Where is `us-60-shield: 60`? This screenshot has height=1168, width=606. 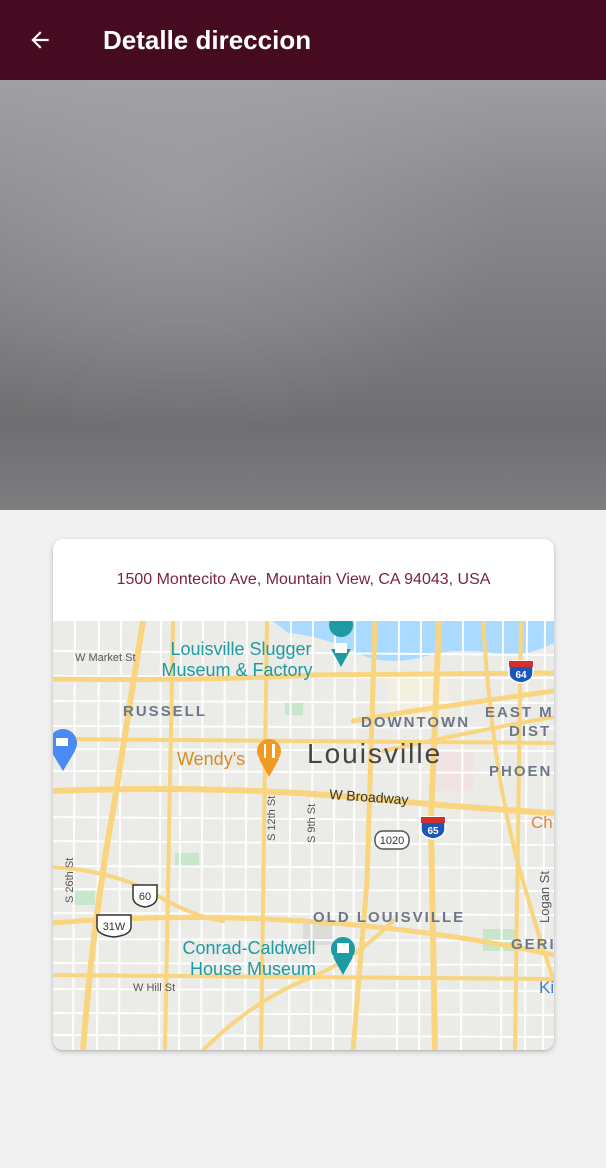 us-60-shield: 60 is located at coordinates (145, 896).